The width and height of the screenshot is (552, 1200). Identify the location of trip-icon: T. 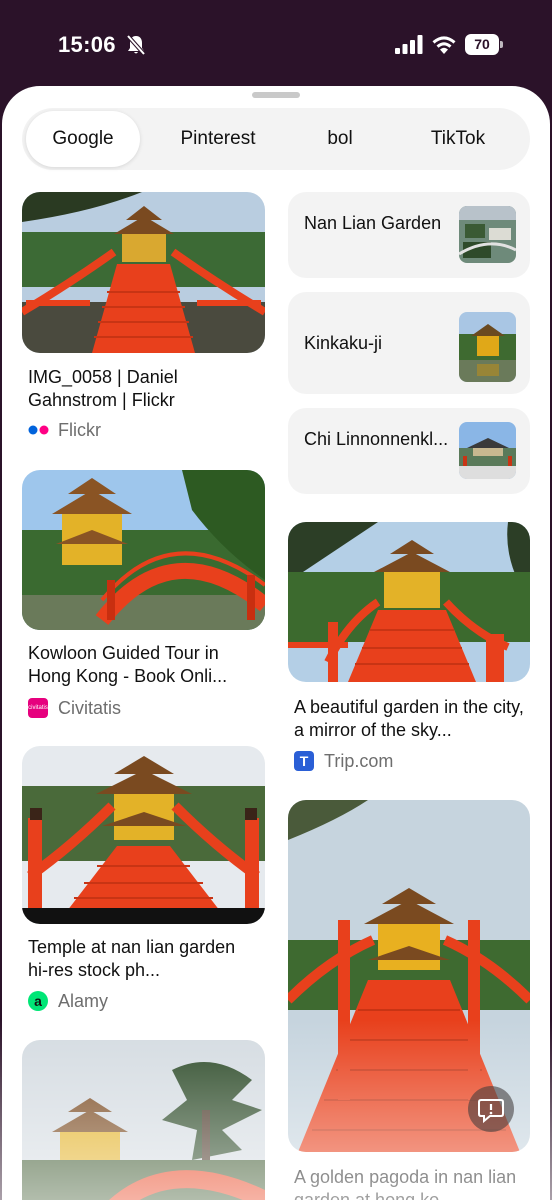
(304, 761).